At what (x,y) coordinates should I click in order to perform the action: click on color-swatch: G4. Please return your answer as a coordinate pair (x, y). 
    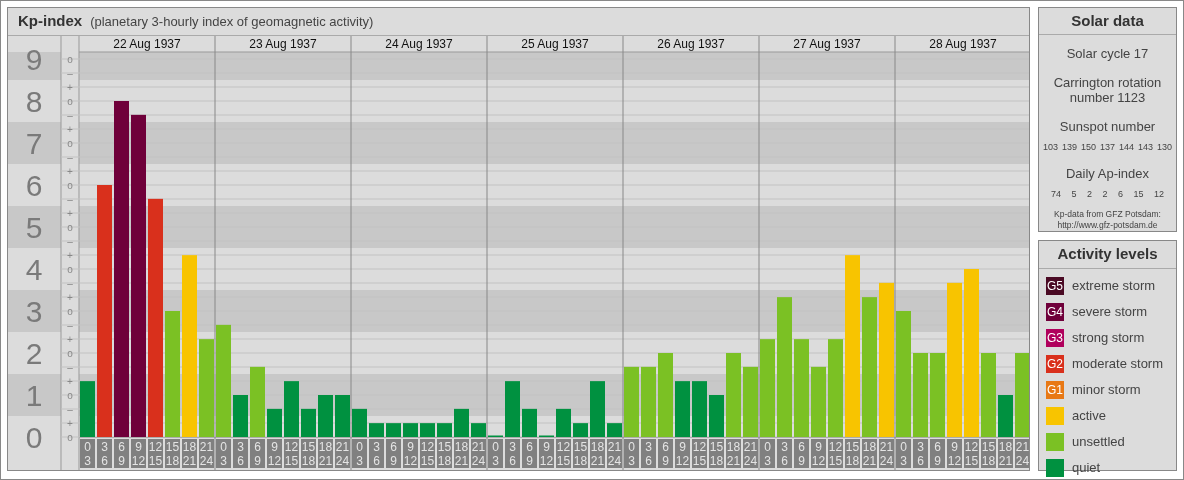
    Looking at the image, I should click on (1055, 311).